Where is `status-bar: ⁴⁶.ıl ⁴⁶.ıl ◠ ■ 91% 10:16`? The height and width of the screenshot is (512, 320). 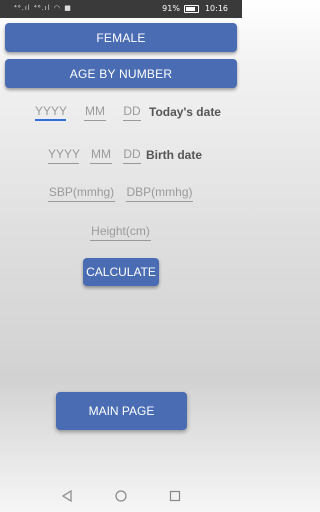 status-bar: ⁴⁶.ıl ⁴⁶.ıl ◠ ■ 91% 10:16 is located at coordinates (121, 9).